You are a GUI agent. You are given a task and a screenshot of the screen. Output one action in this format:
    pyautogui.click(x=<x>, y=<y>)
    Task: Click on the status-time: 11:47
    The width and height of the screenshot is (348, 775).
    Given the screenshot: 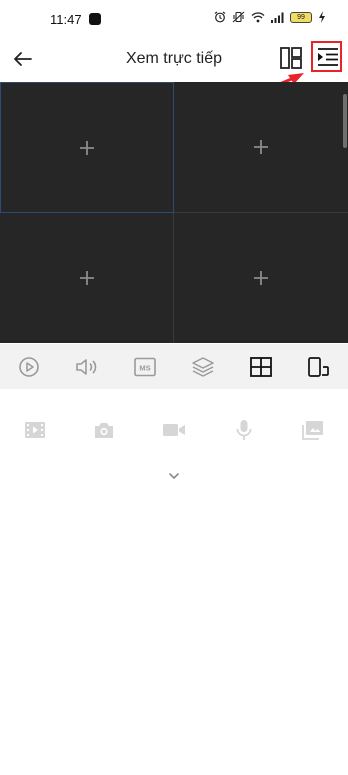 What is the action you would take?
    pyautogui.click(x=66, y=19)
    